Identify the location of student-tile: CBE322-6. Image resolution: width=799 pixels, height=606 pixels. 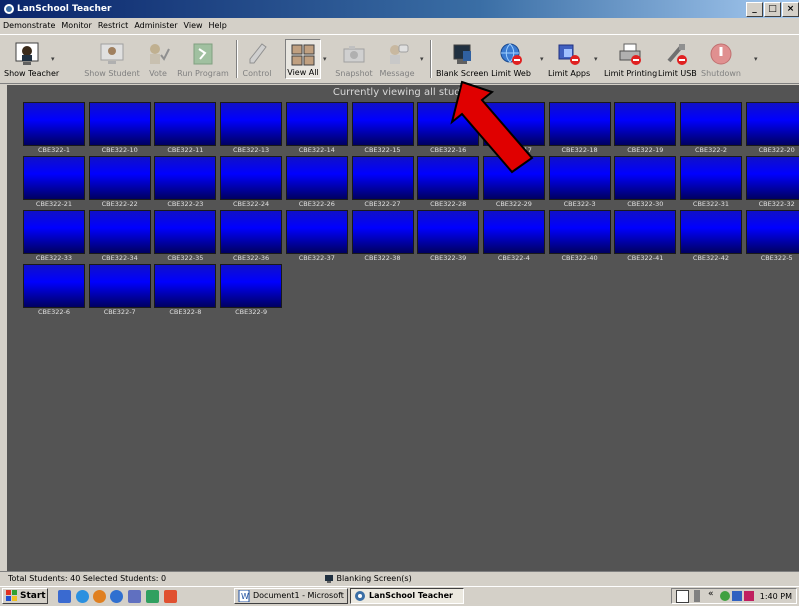
(54, 291).